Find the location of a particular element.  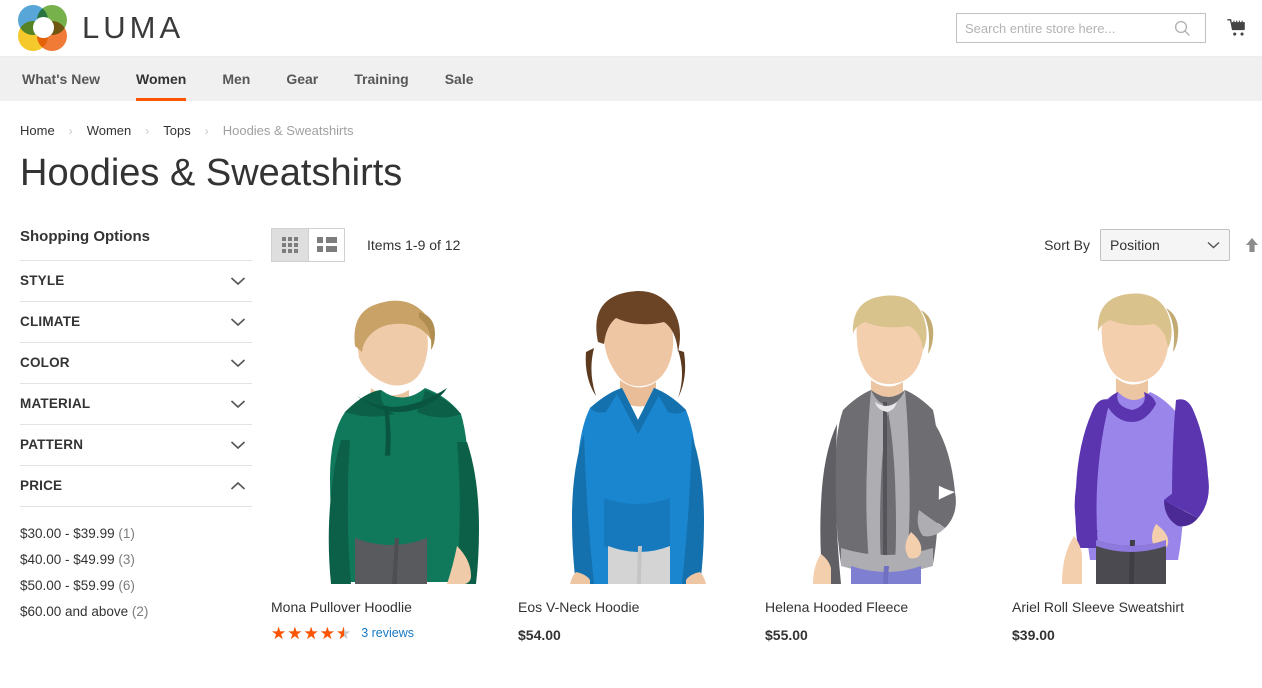

price-option: $60.00 and above (2) is located at coordinates (136, 612).